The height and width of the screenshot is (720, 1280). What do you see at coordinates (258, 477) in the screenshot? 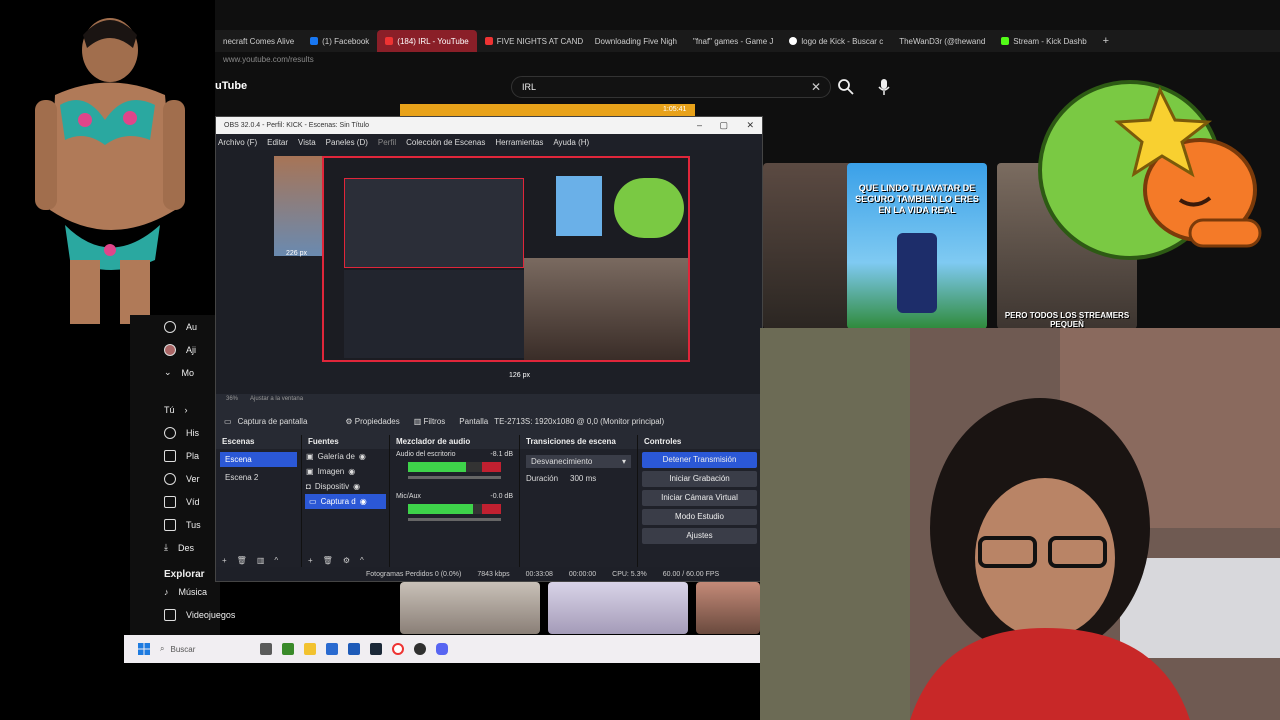
I see `scene-item: Escena 2` at bounding box center [258, 477].